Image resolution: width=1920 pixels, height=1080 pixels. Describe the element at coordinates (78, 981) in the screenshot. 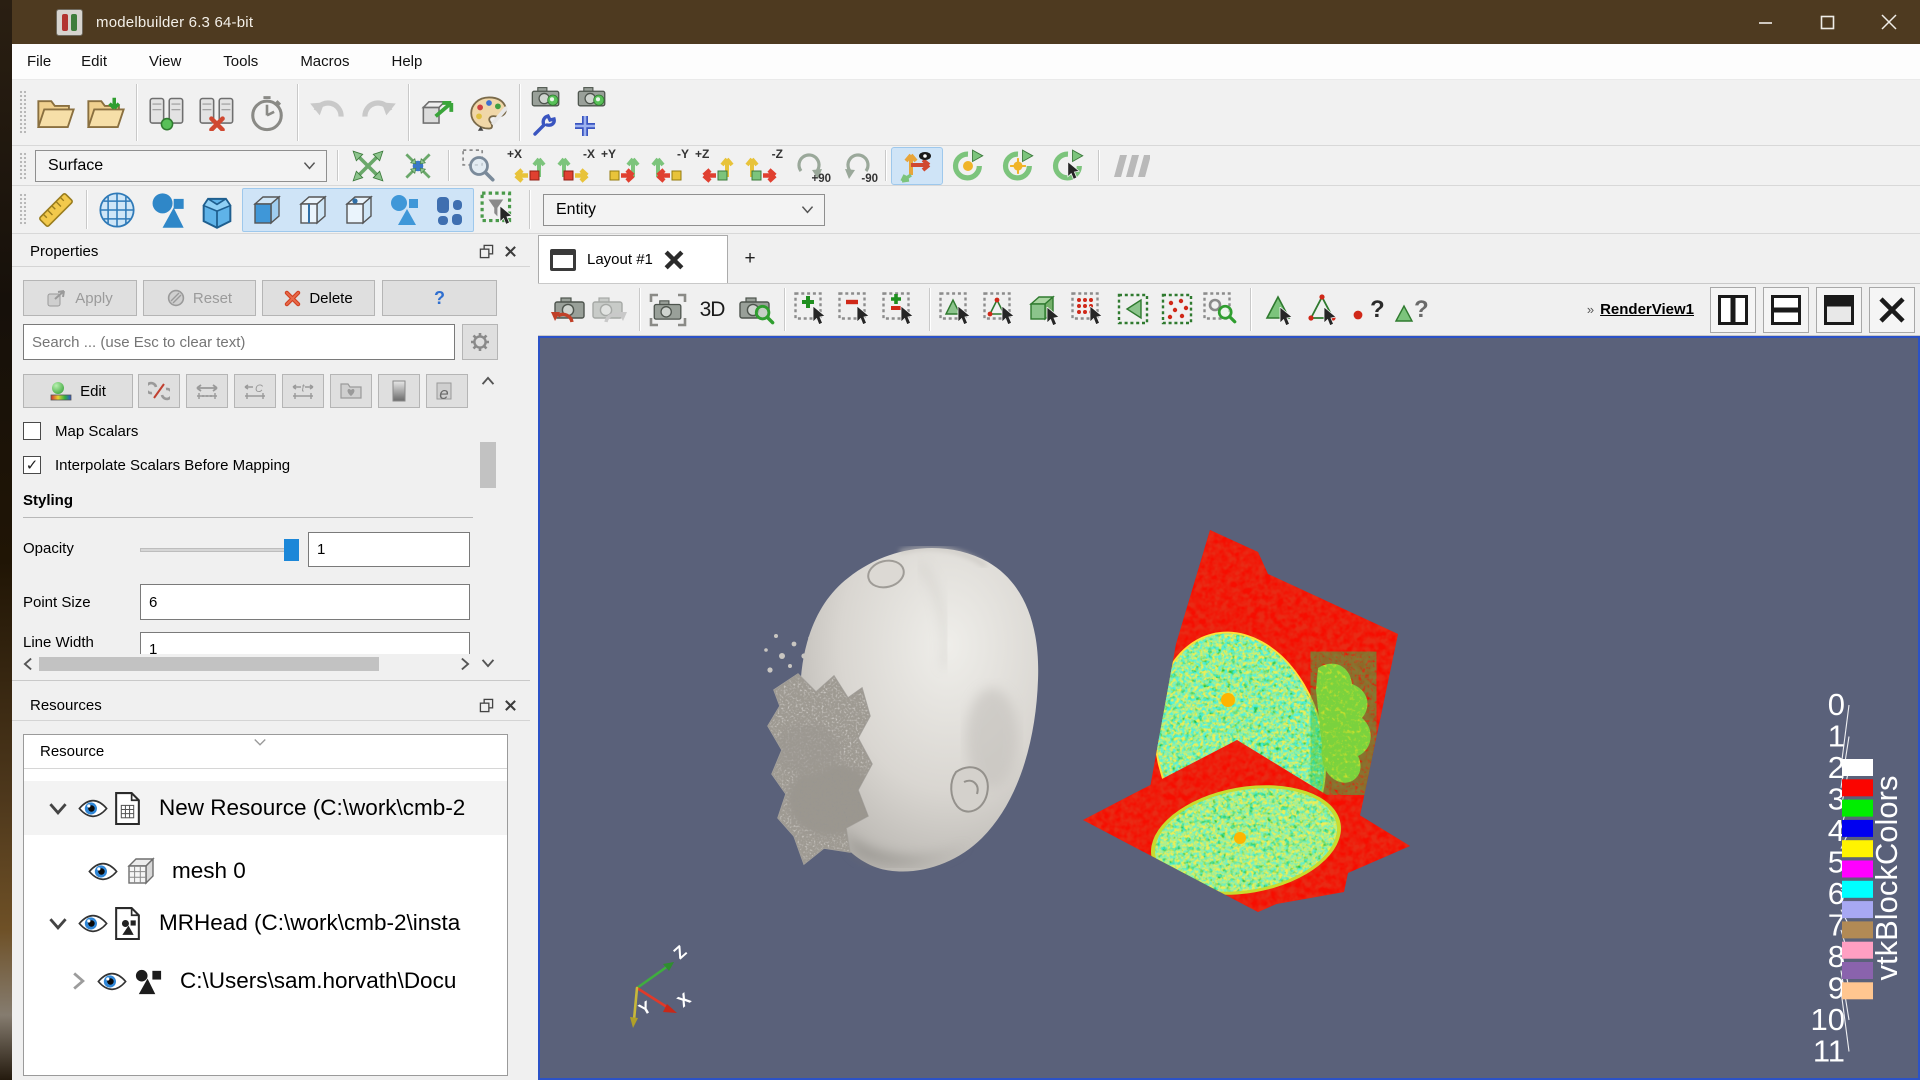

I see `collapsed-chevron-icon` at that location.